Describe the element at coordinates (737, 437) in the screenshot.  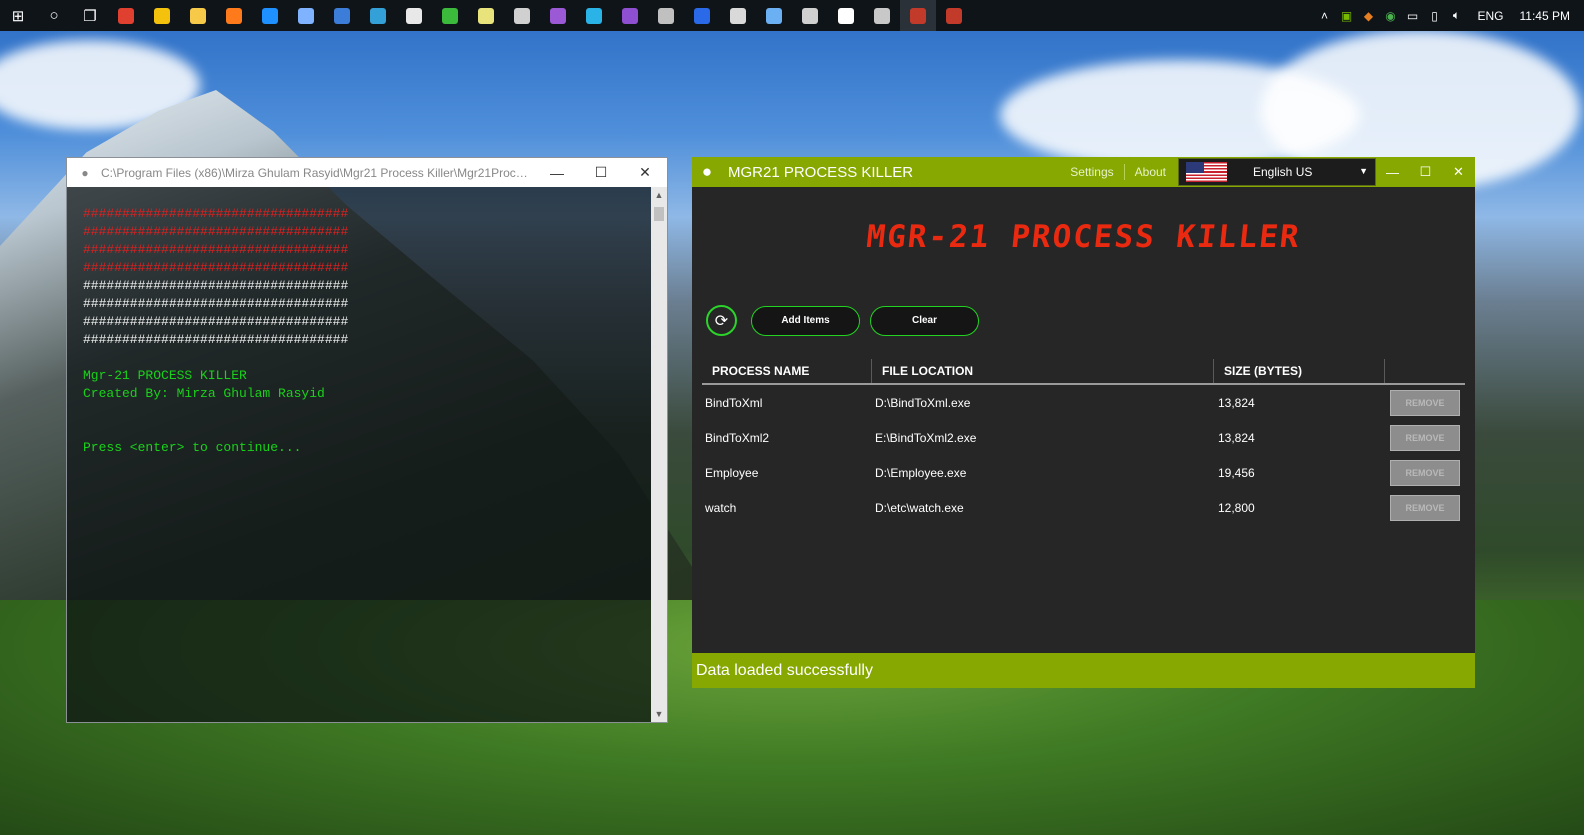
I see `process-name-cell: BindToXml2` at that location.